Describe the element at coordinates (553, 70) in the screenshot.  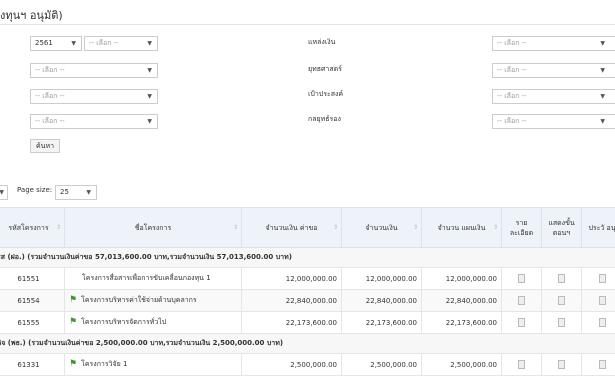
I see `strategy-select: -- เลือก -- ▼` at that location.